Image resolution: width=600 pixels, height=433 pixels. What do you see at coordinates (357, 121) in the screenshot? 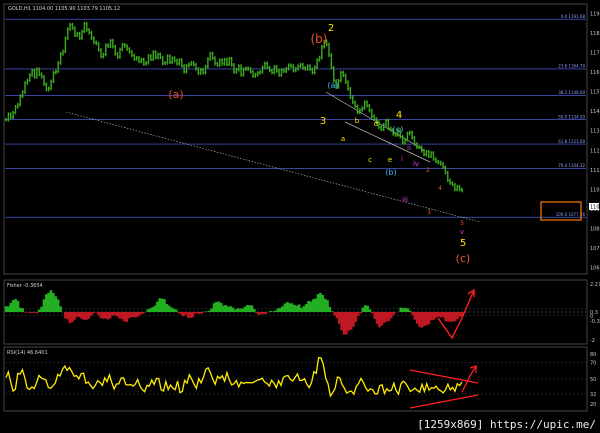
I see `wave-label: b` at bounding box center [357, 121].